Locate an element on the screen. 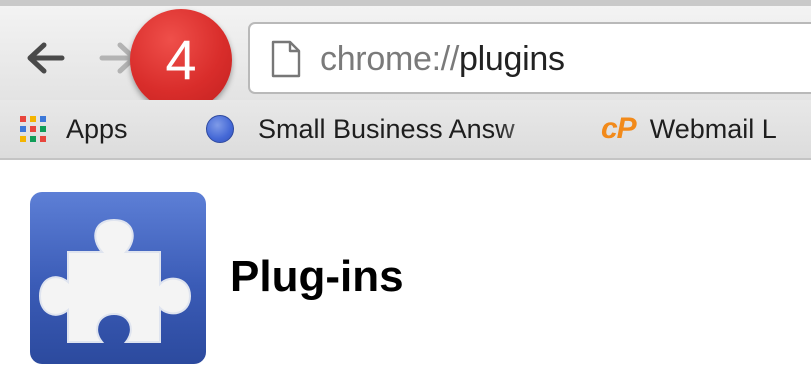 This screenshot has height=366, width=811. address-bar: chrome://plugins is located at coordinates (529, 58).